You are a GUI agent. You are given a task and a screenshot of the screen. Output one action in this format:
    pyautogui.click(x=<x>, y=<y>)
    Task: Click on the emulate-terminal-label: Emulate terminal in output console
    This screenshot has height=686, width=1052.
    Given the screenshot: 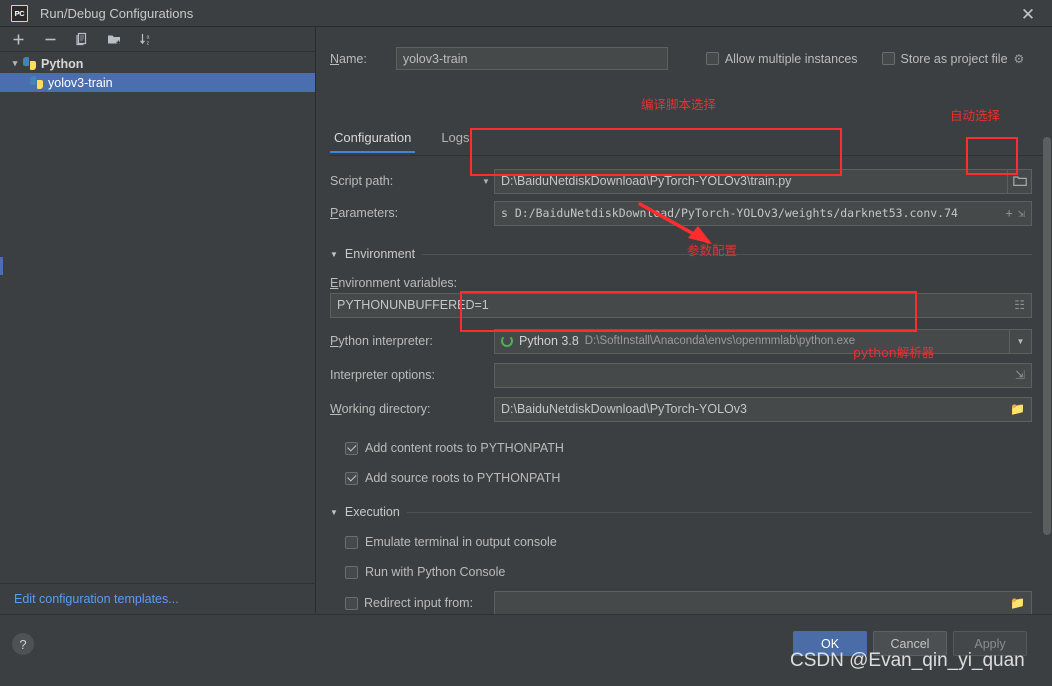 What is the action you would take?
    pyautogui.click(x=461, y=542)
    